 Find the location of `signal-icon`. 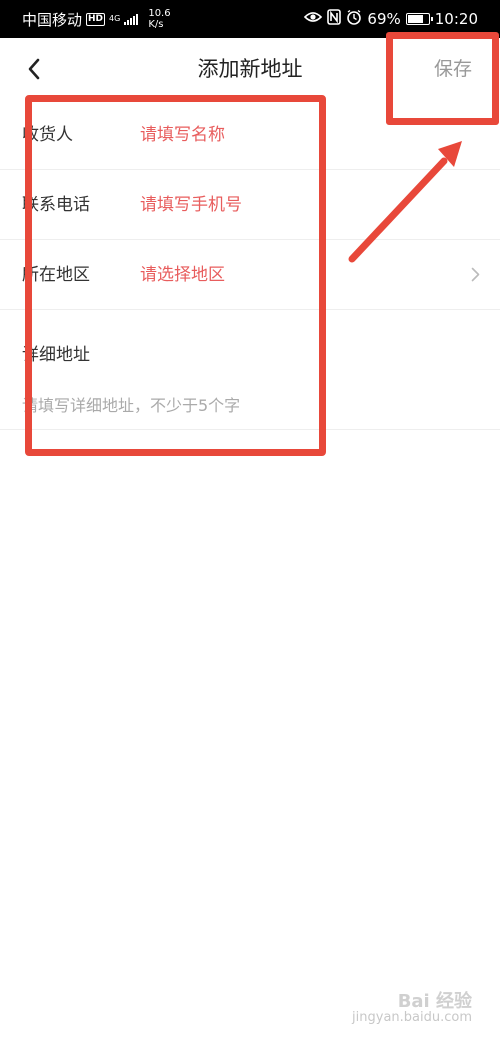

signal-icon is located at coordinates (131, 19).